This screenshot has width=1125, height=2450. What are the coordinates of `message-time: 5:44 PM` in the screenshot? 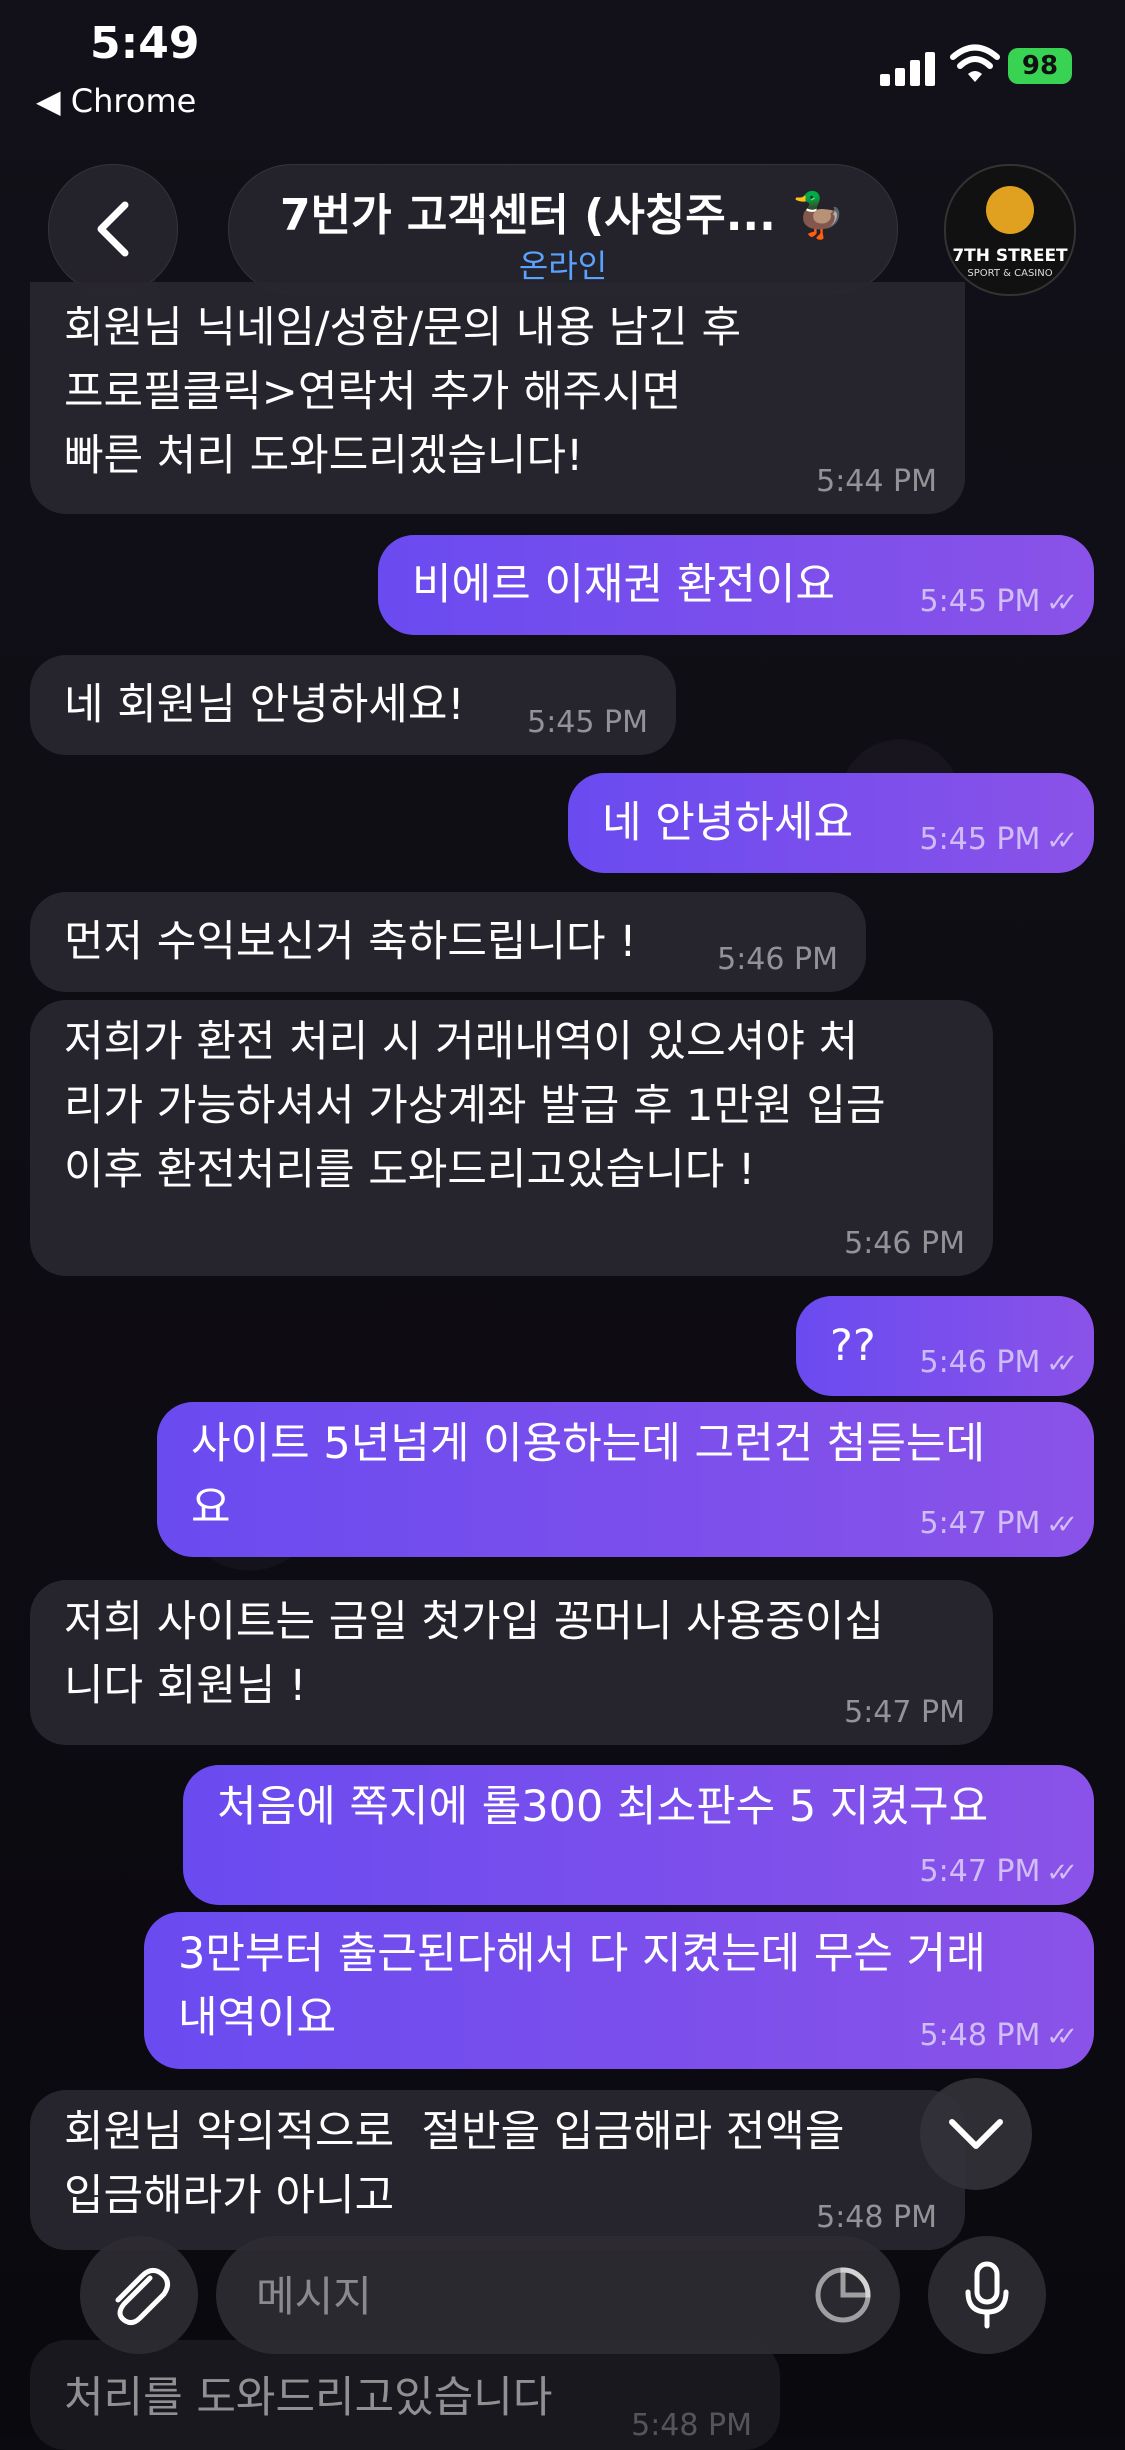 It's located at (876, 481).